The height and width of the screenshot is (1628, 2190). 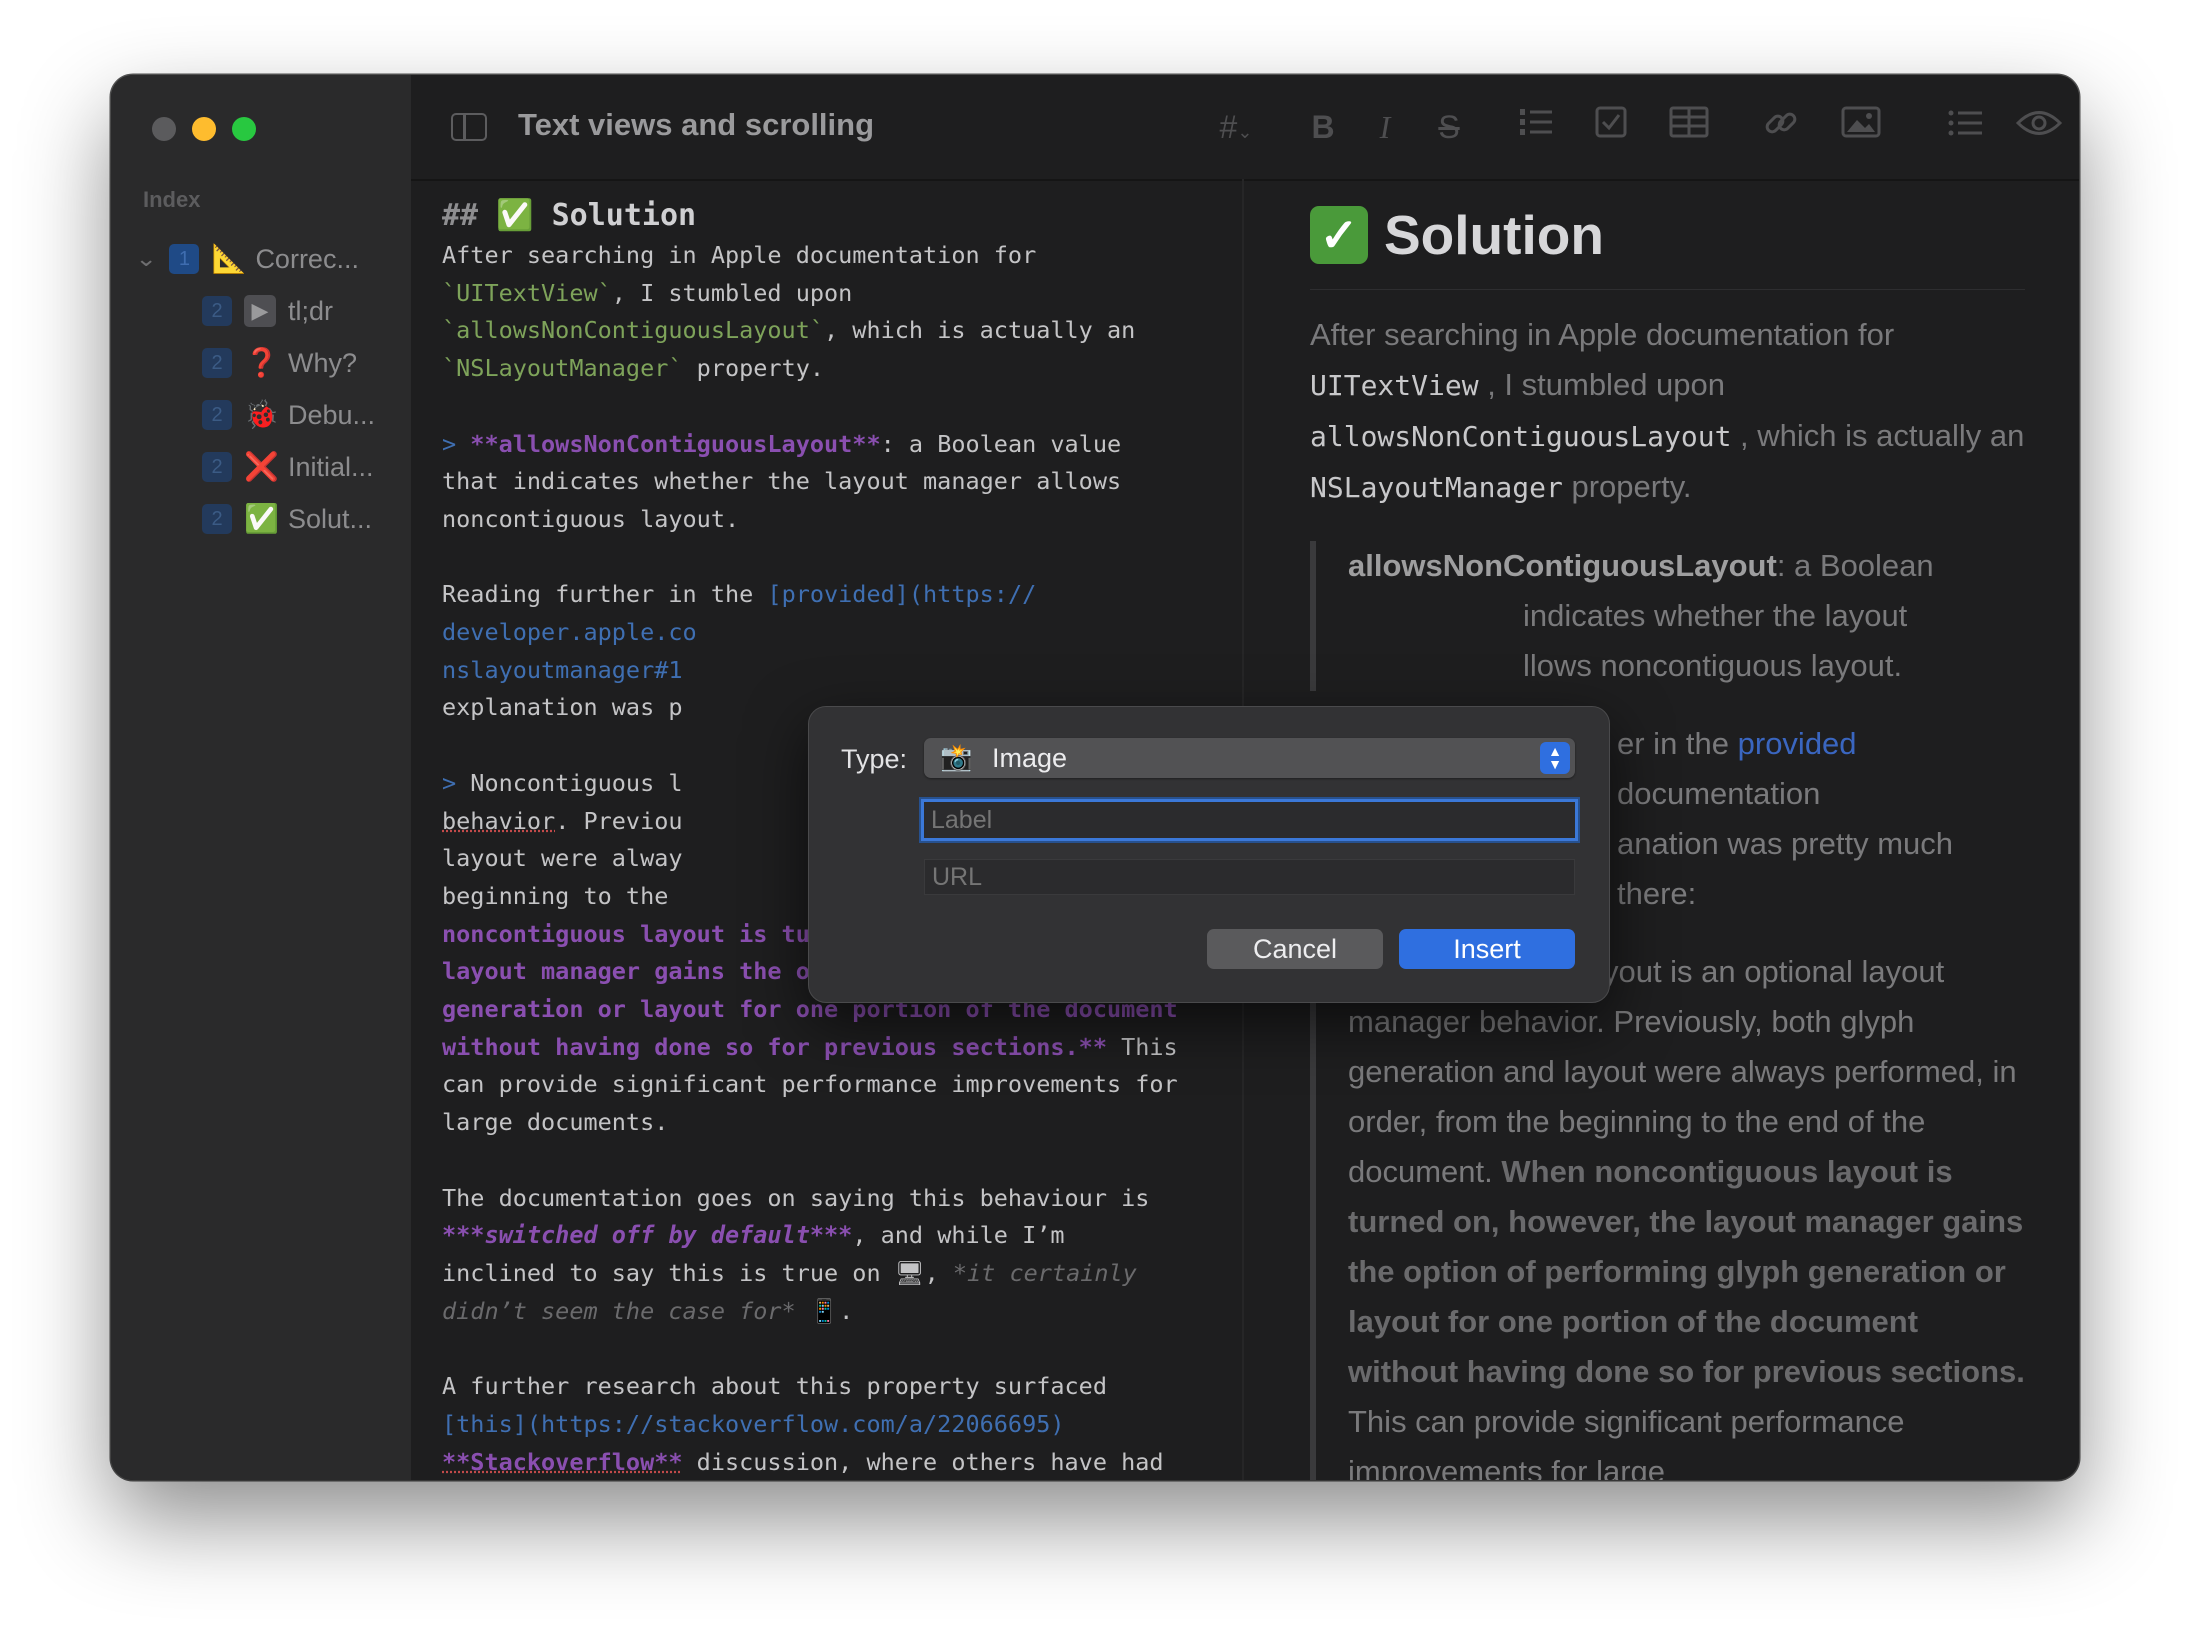 I want to click on preview-toggle-button, so click(x=2039, y=127).